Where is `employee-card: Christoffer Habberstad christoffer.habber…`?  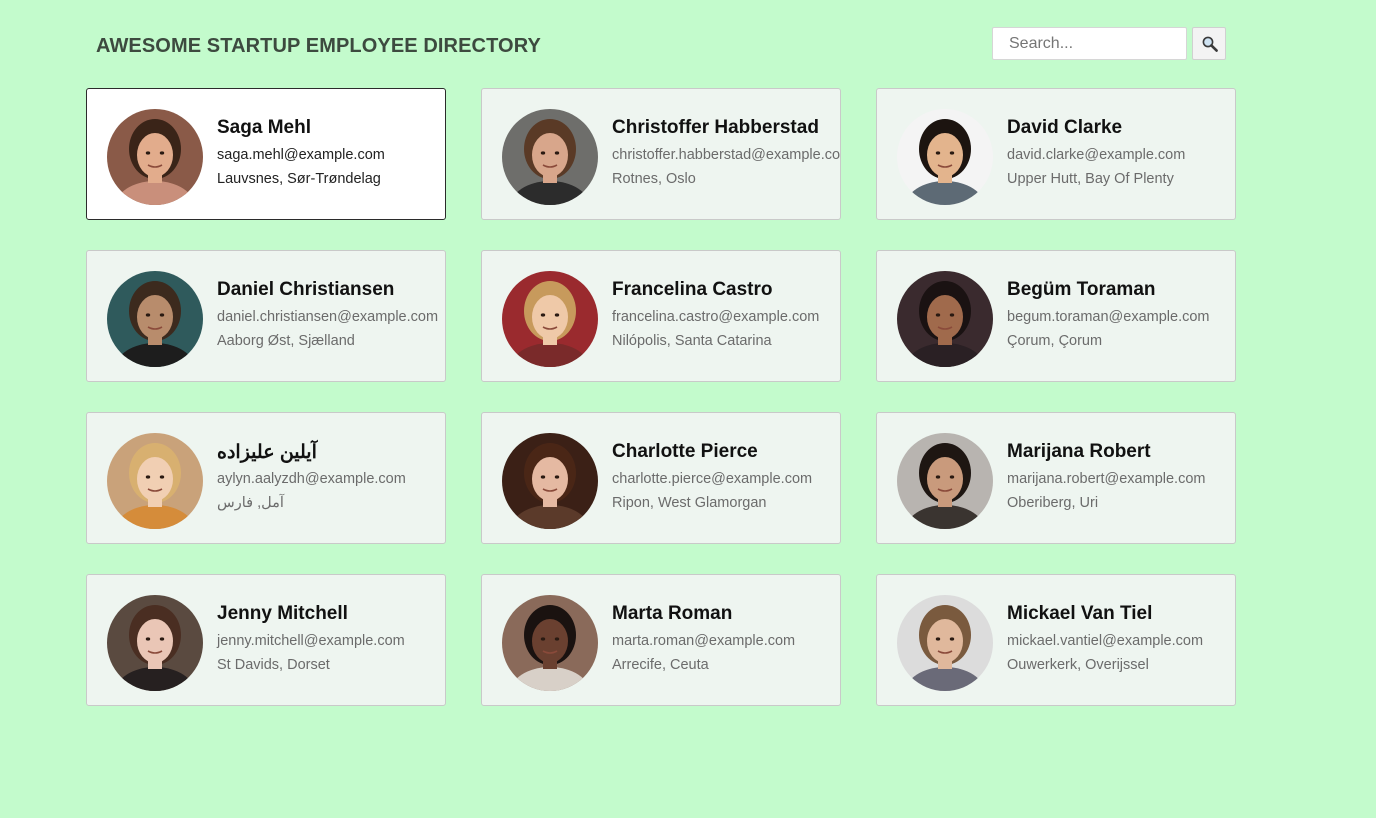 employee-card: Christoffer Habberstad christoffer.habber… is located at coordinates (661, 154).